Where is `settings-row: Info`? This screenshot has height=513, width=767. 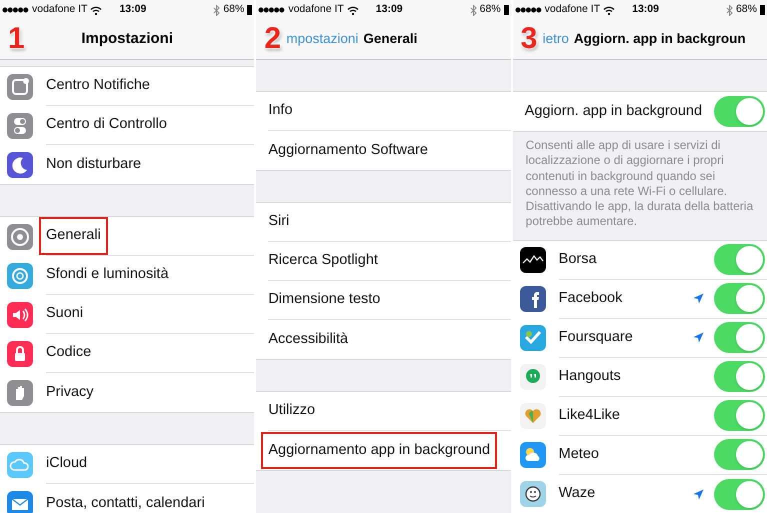
settings-row: Info is located at coordinates (383, 111).